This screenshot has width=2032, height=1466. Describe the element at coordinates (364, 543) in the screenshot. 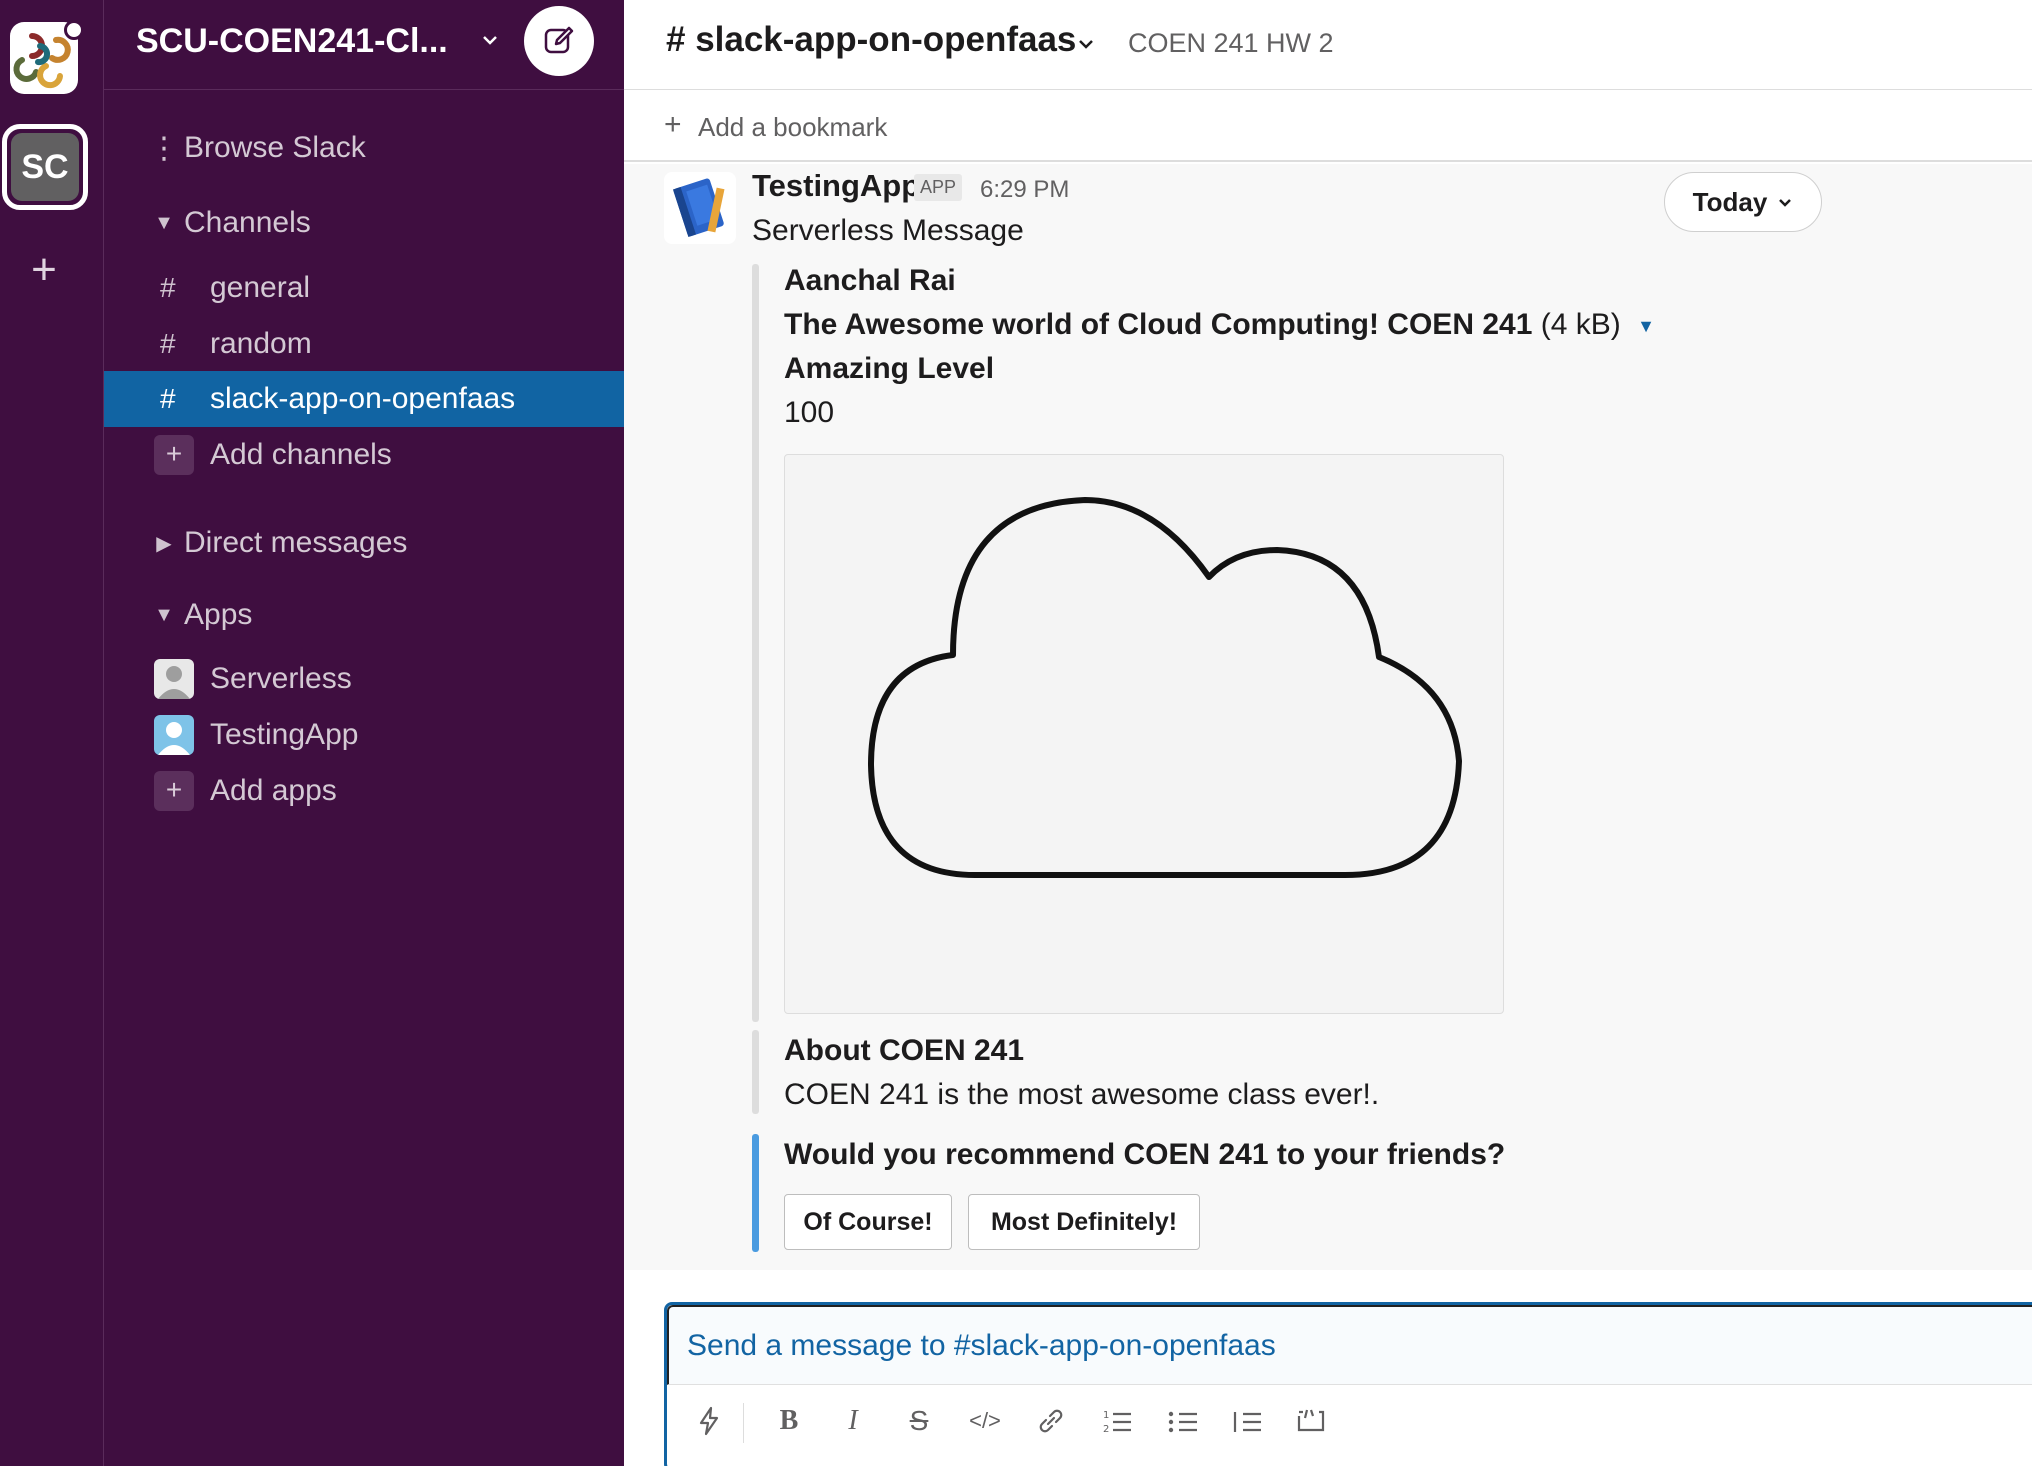

I see `sidebar-section-direct-messages: ▶ Direct messages` at that location.